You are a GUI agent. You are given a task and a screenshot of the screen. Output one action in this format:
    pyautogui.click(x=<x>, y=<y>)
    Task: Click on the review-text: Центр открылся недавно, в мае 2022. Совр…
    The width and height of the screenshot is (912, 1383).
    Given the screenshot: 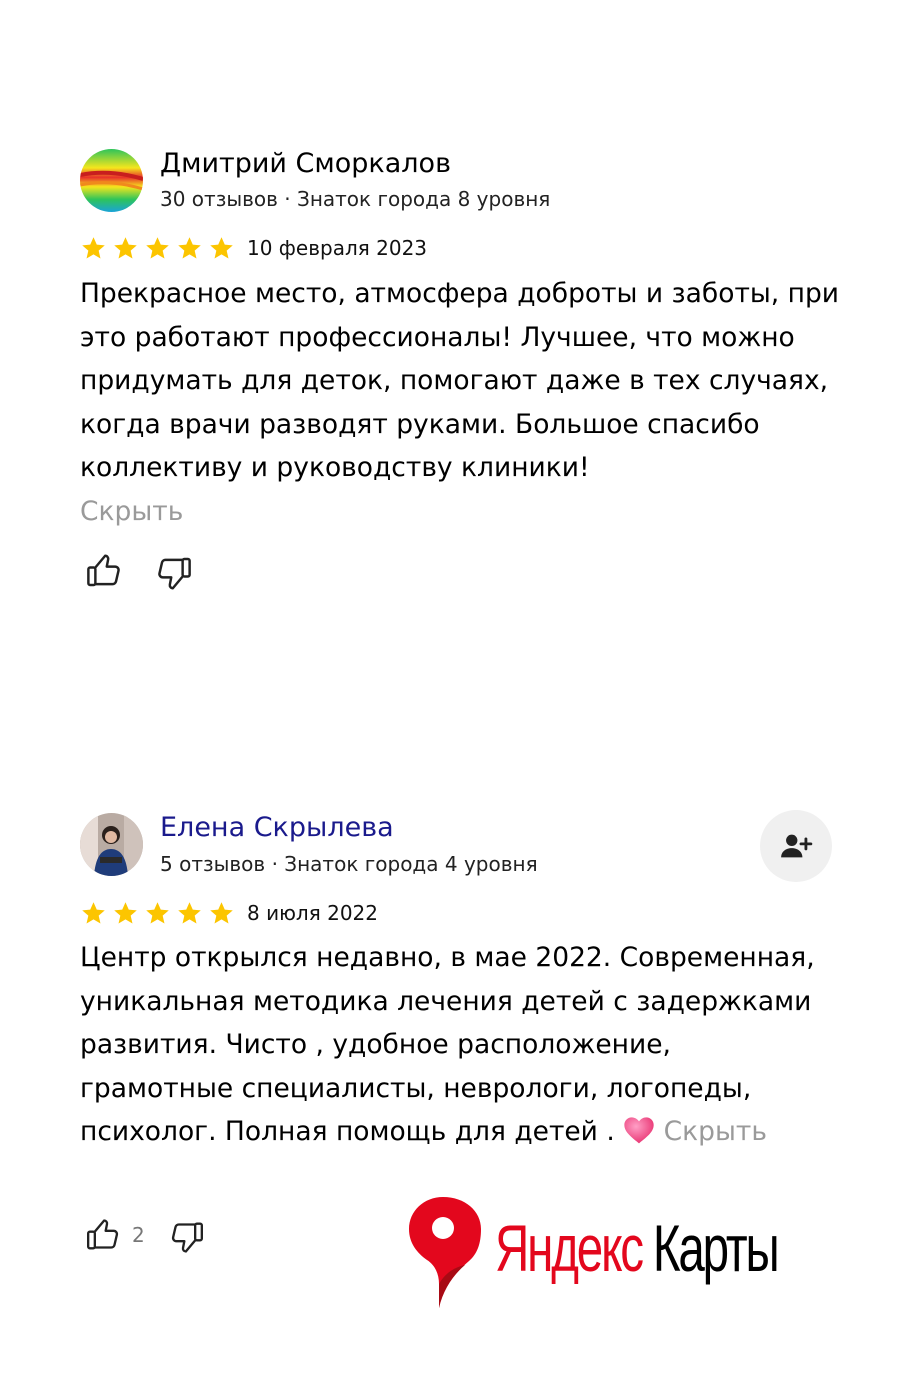 What is the action you would take?
    pyautogui.click(x=450, y=1045)
    